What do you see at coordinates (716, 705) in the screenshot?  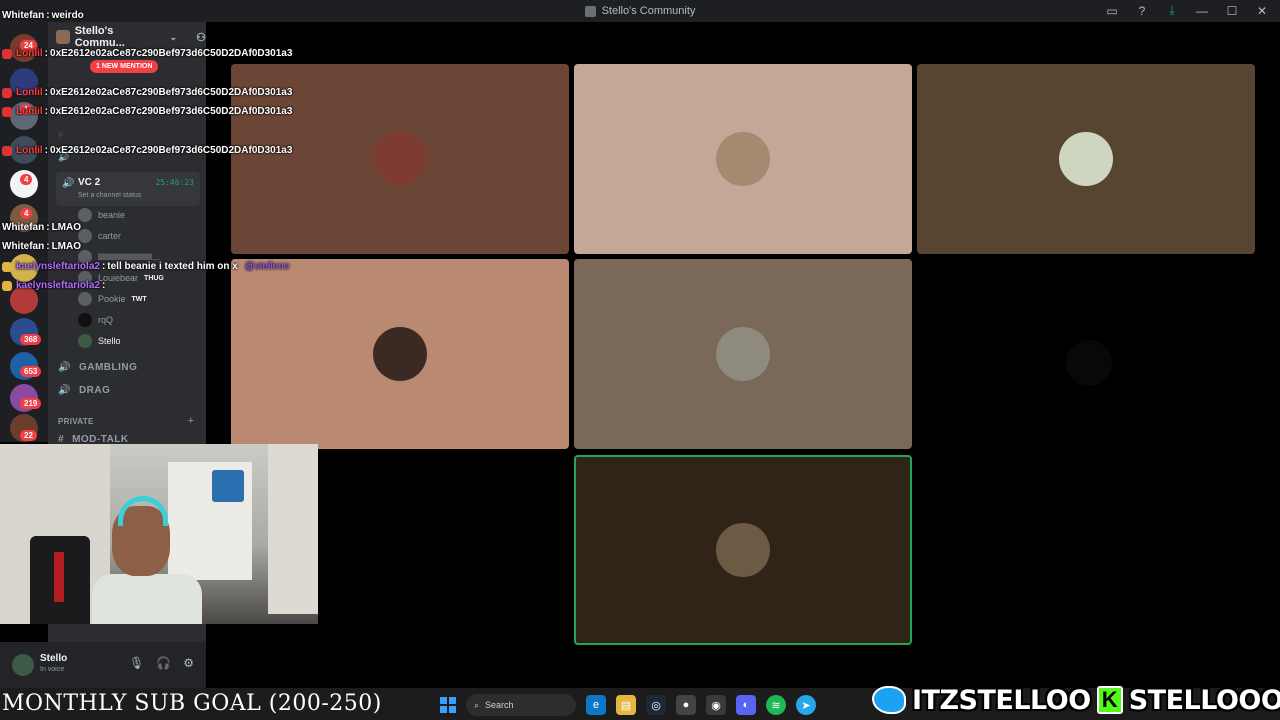 I see `chrome-icon: ◉` at bounding box center [716, 705].